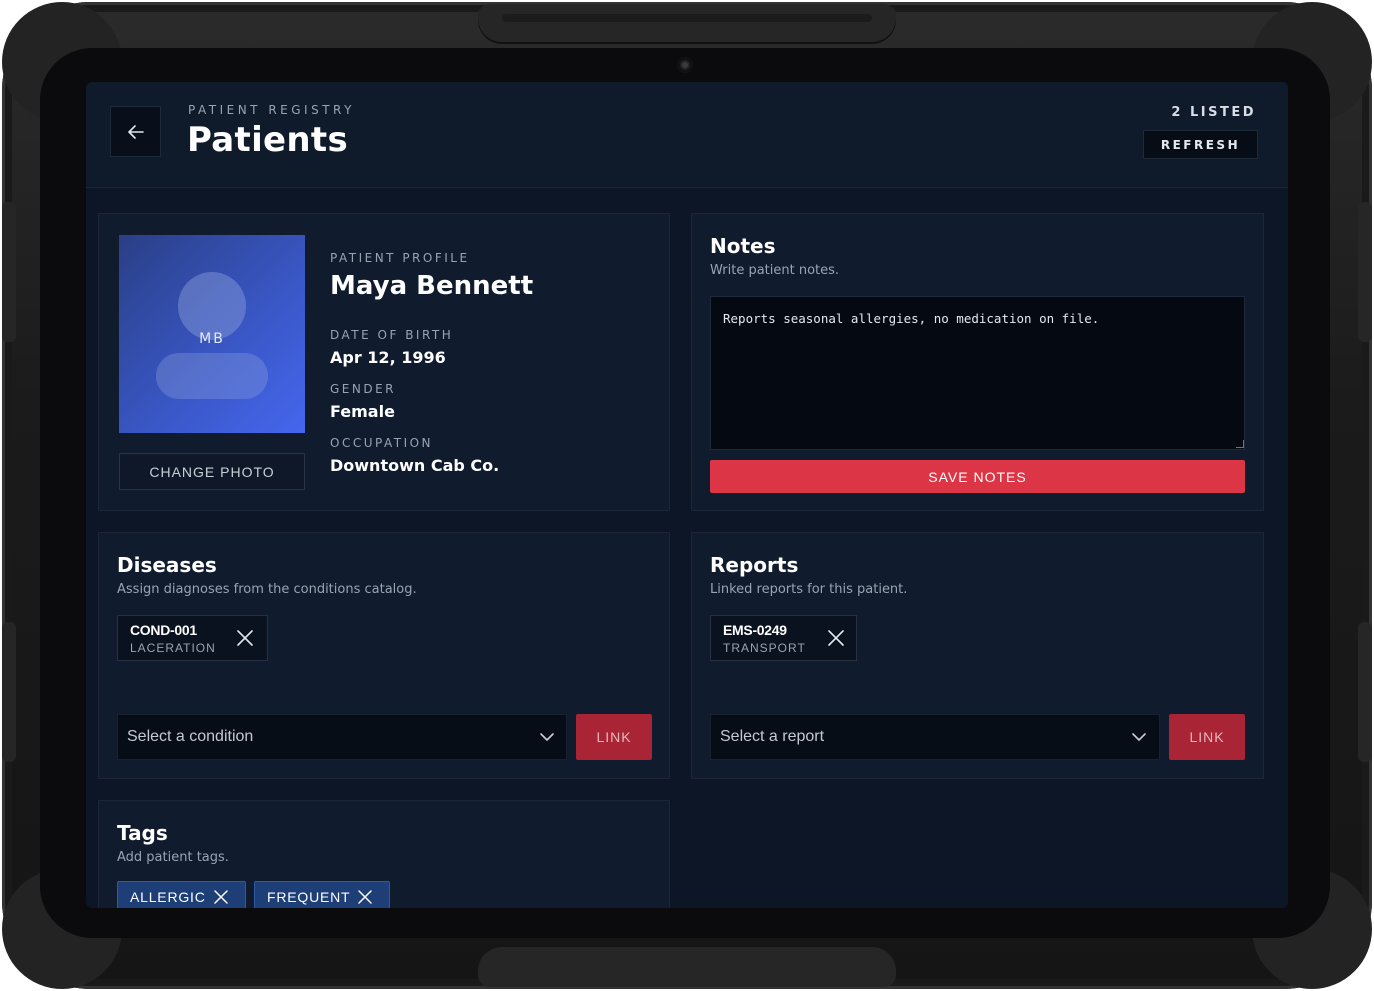  Describe the element at coordinates (754, 565) in the screenshot. I see `reports-title: Reports` at that location.